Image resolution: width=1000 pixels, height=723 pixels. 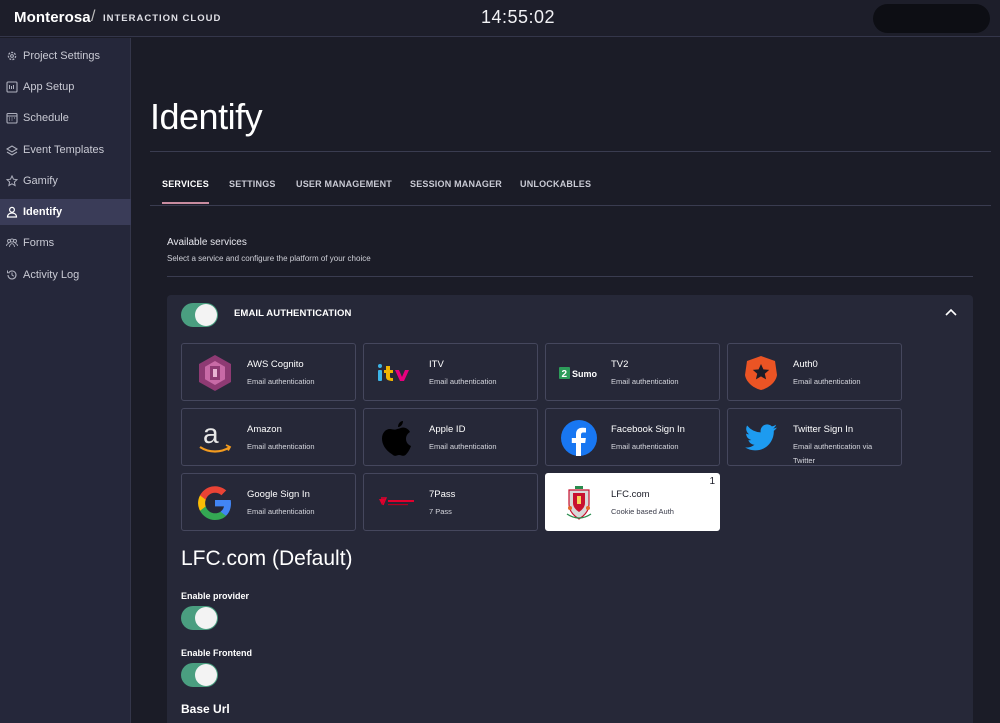 I want to click on tab-session-manager: SESSION MANAGER, so click(x=456, y=190).